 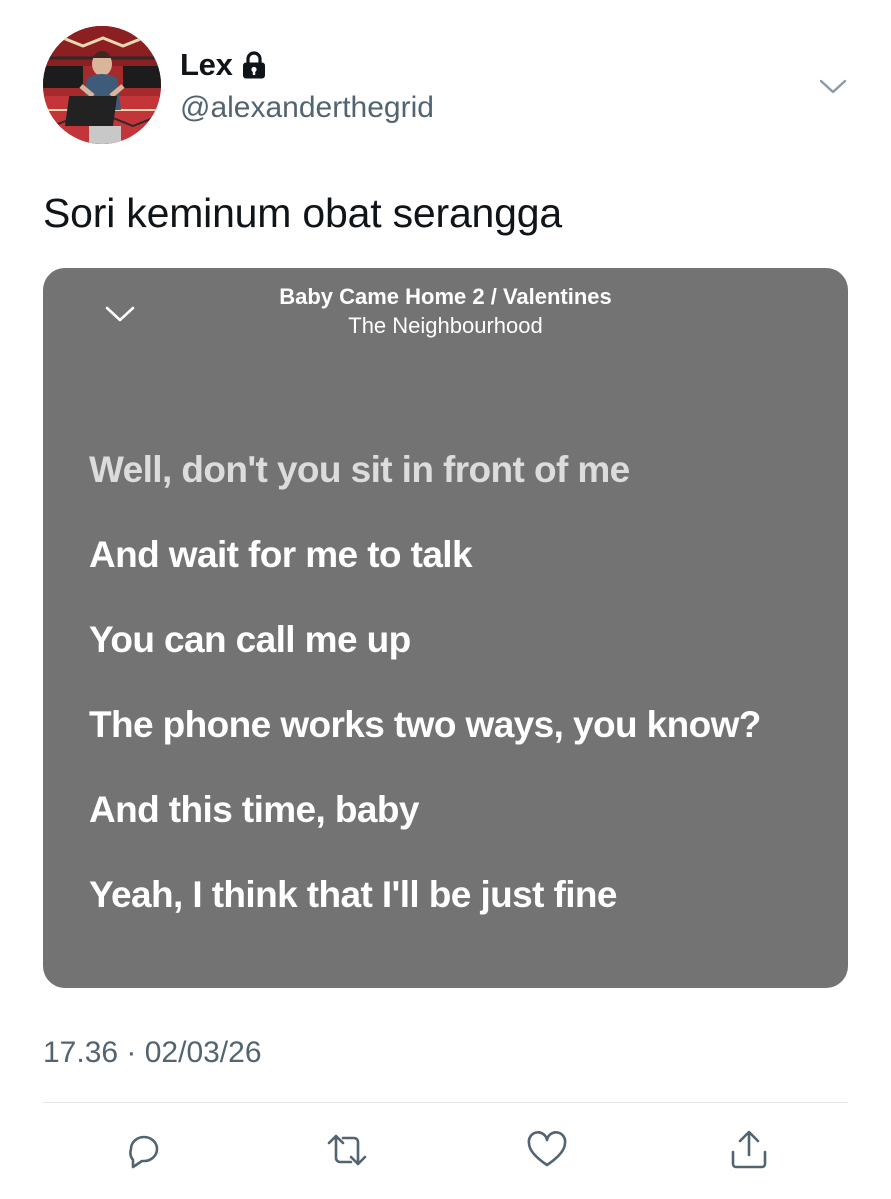 I want to click on author-handle: @alexanderthegrid, so click(x=307, y=108).